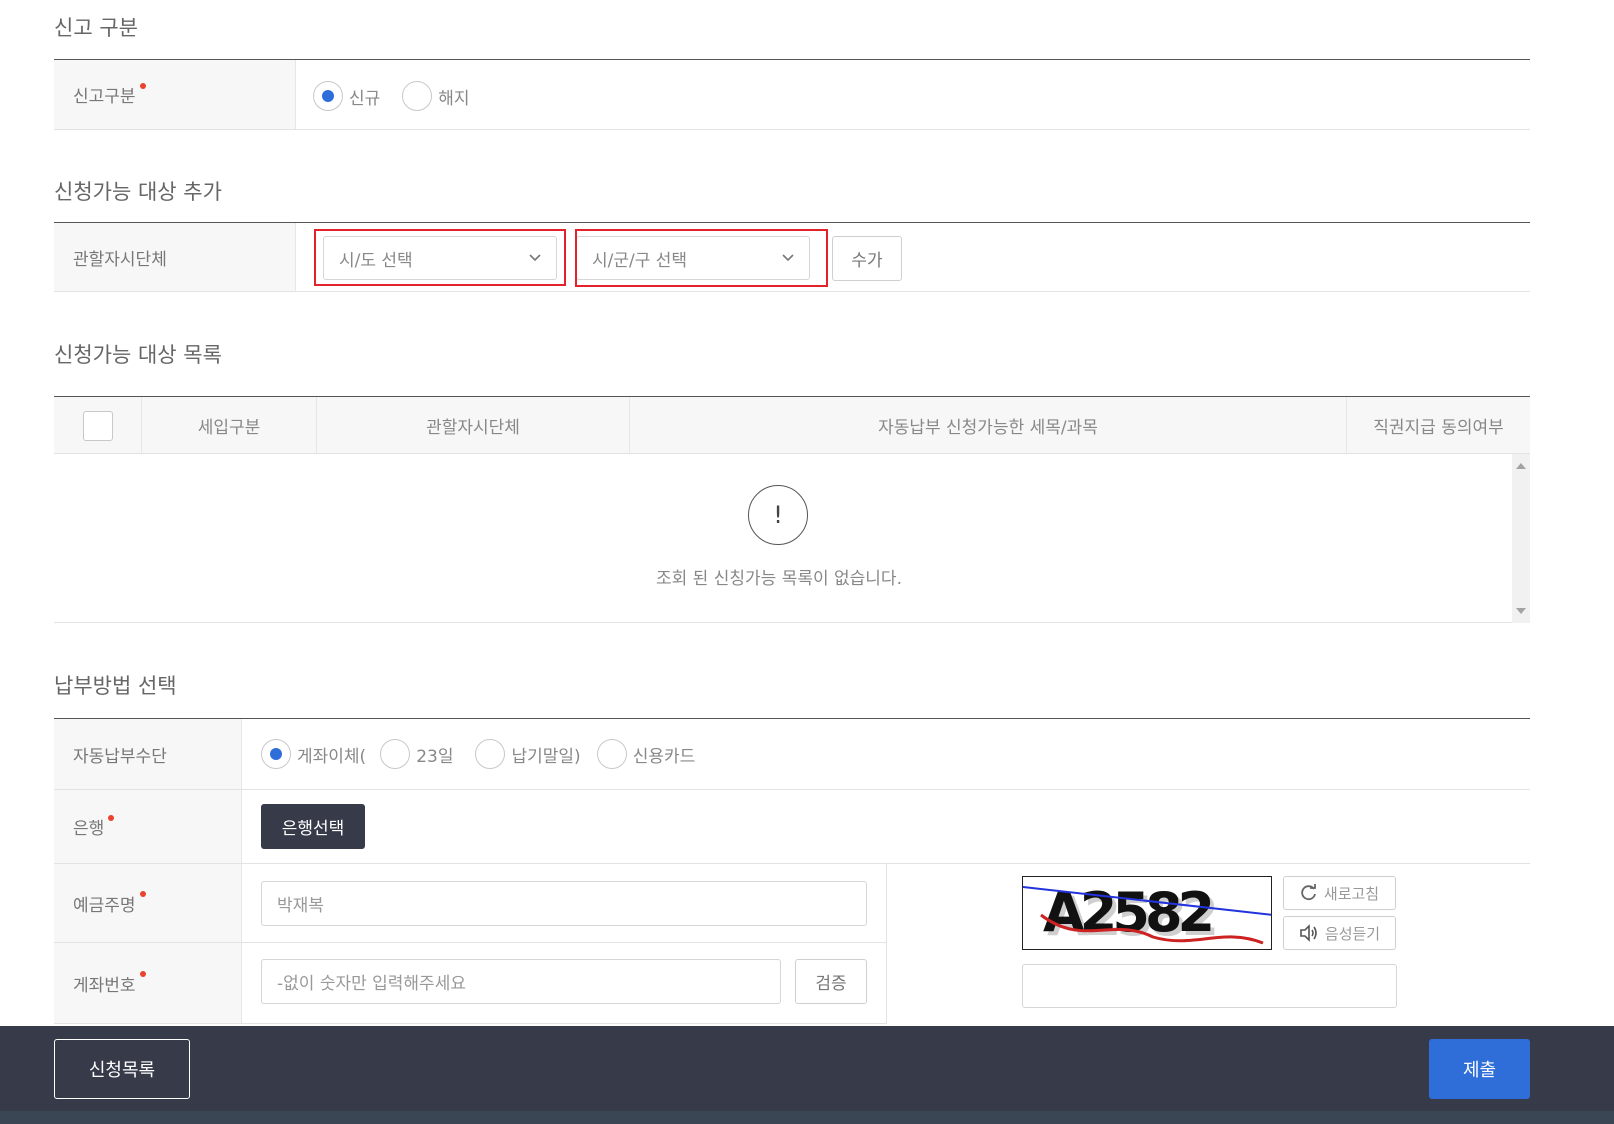 The height and width of the screenshot is (1124, 1614). What do you see at coordinates (138, 355) in the screenshot?
I see `section-title-target-list: 신청가능 대상 목록` at bounding box center [138, 355].